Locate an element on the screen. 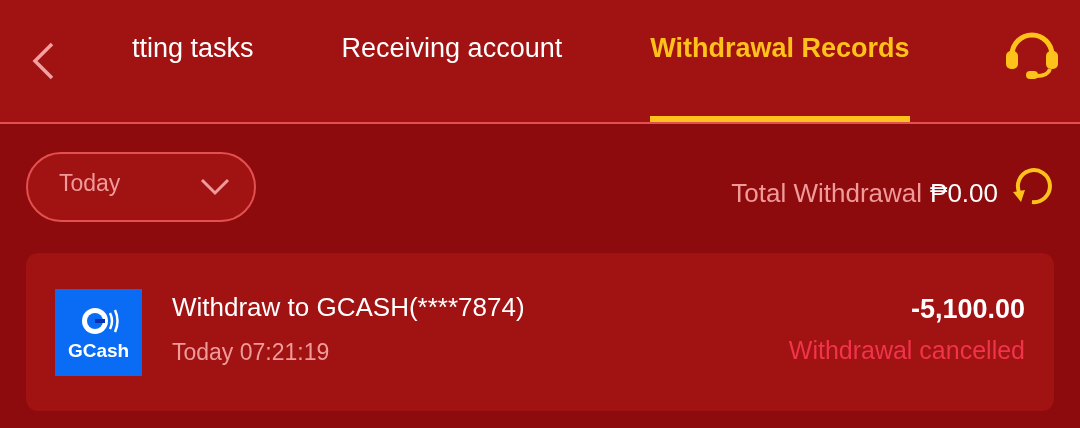 Image resolution: width=1080 pixels, height=428 pixels. total-withdrawal-label: Total Withdrawal is located at coordinates (827, 193).